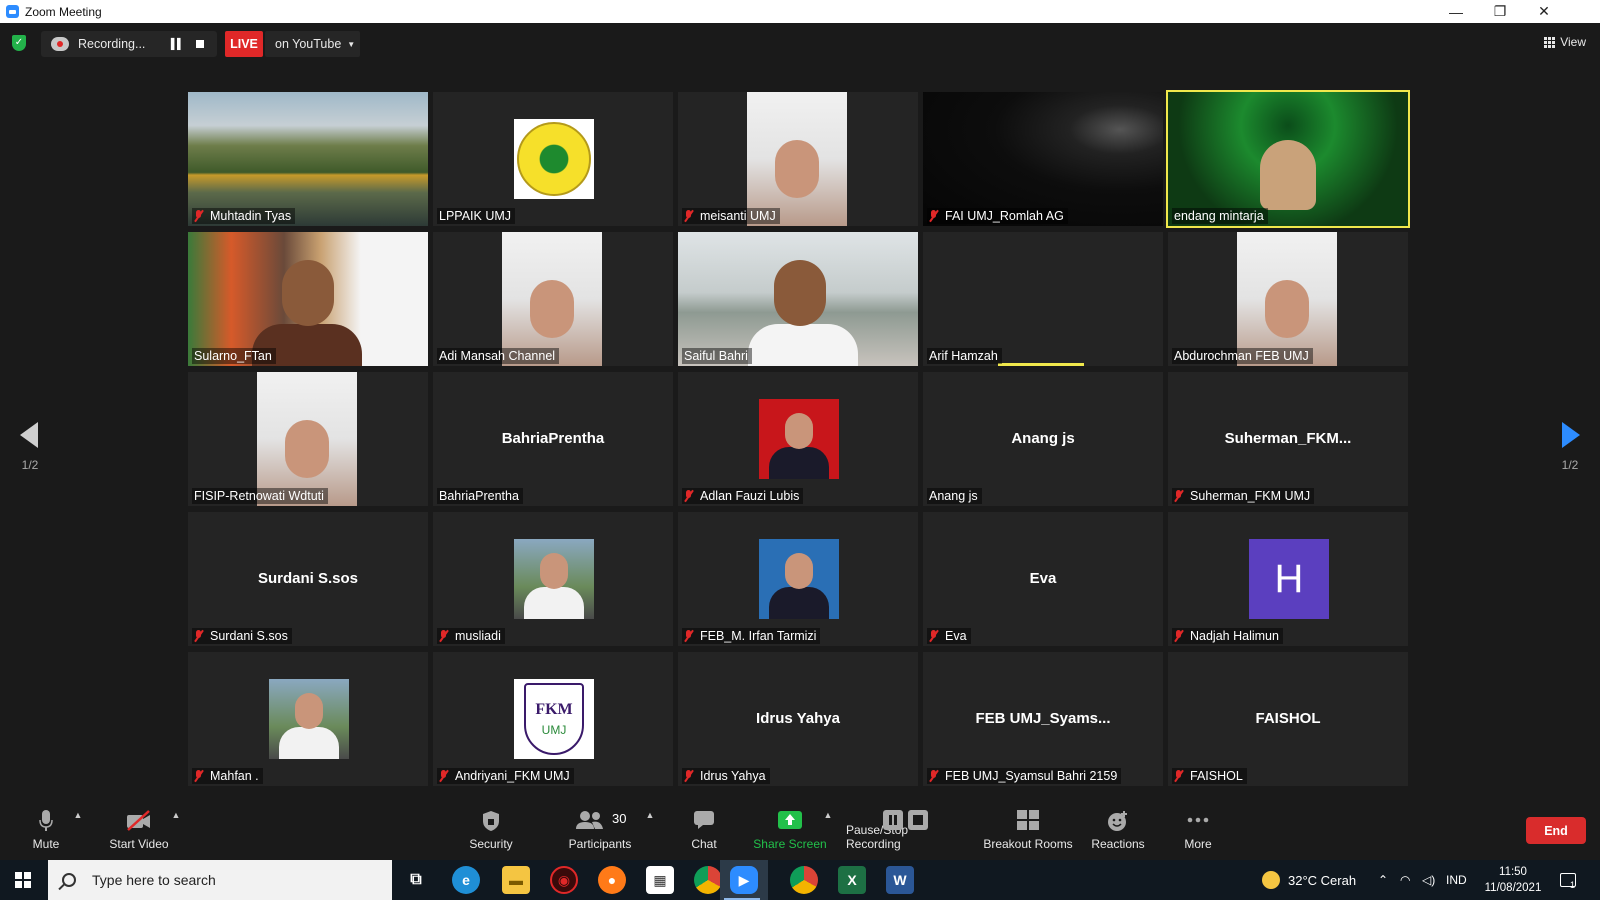 Image resolution: width=1600 pixels, height=900 pixels. I want to click on participant-photo, so click(799, 439).